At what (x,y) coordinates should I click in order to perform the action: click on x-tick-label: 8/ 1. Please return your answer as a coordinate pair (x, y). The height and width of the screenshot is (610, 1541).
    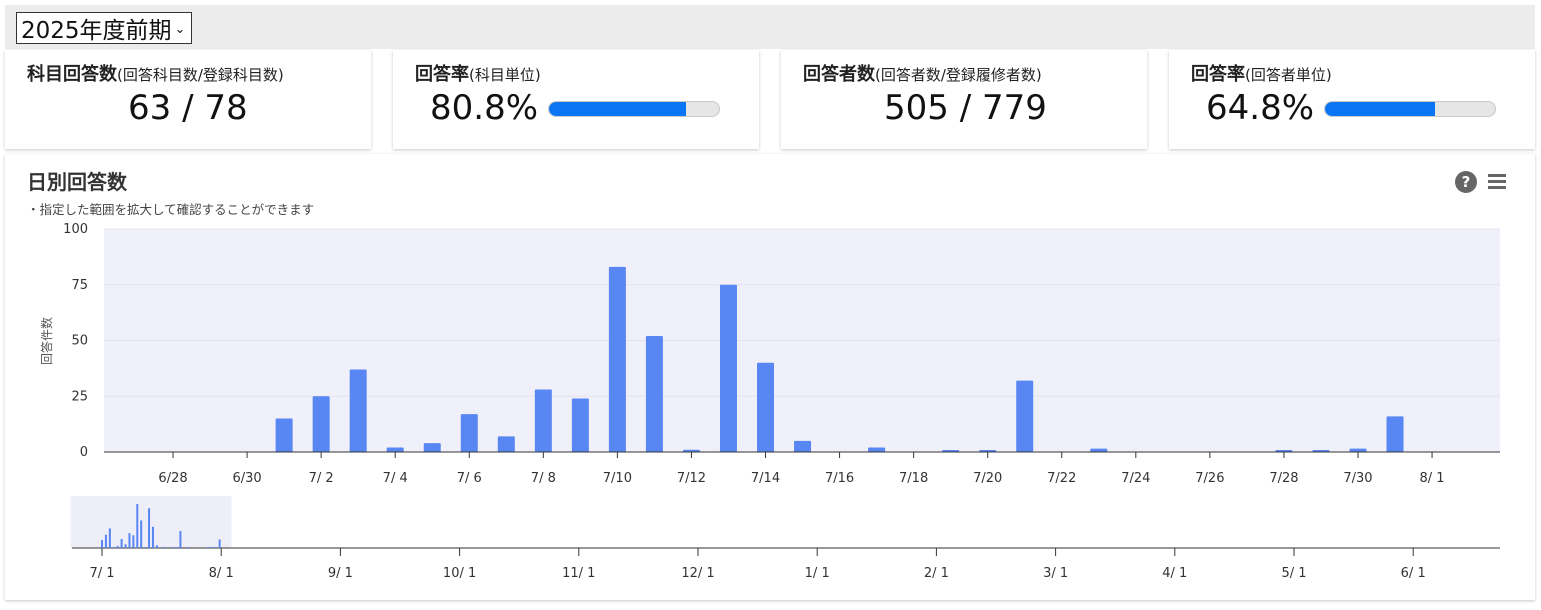
    Looking at the image, I should click on (1432, 478).